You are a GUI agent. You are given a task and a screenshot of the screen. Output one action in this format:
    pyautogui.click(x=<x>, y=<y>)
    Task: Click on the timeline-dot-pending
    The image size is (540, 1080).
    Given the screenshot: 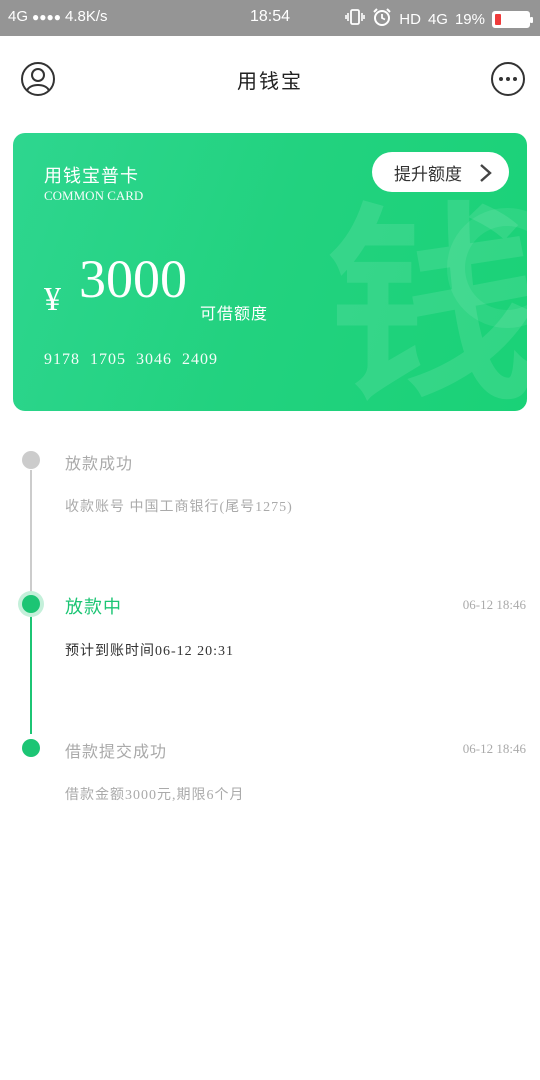 What is the action you would take?
    pyautogui.click(x=31, y=460)
    